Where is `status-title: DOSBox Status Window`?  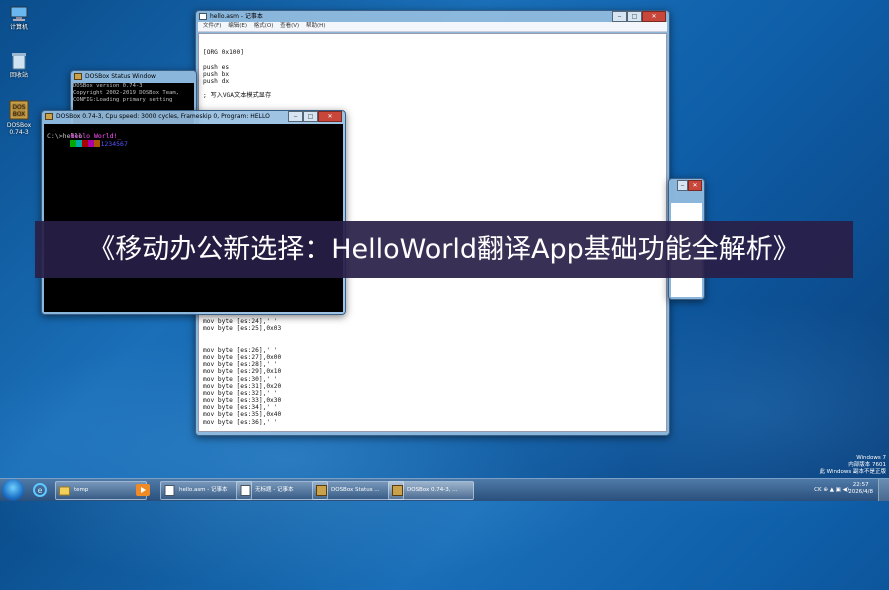
status-title: DOSBox Status Window is located at coordinates (120, 76).